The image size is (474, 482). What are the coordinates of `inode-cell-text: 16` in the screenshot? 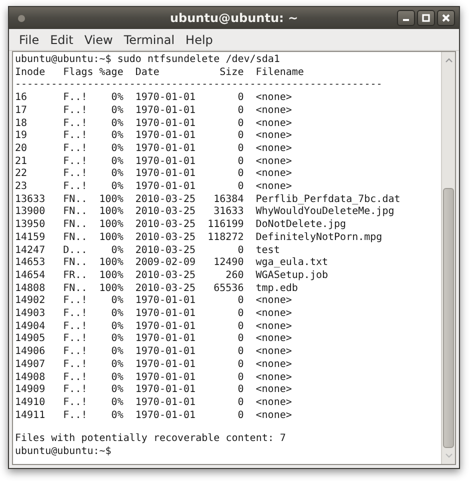 It's located at (21, 98).